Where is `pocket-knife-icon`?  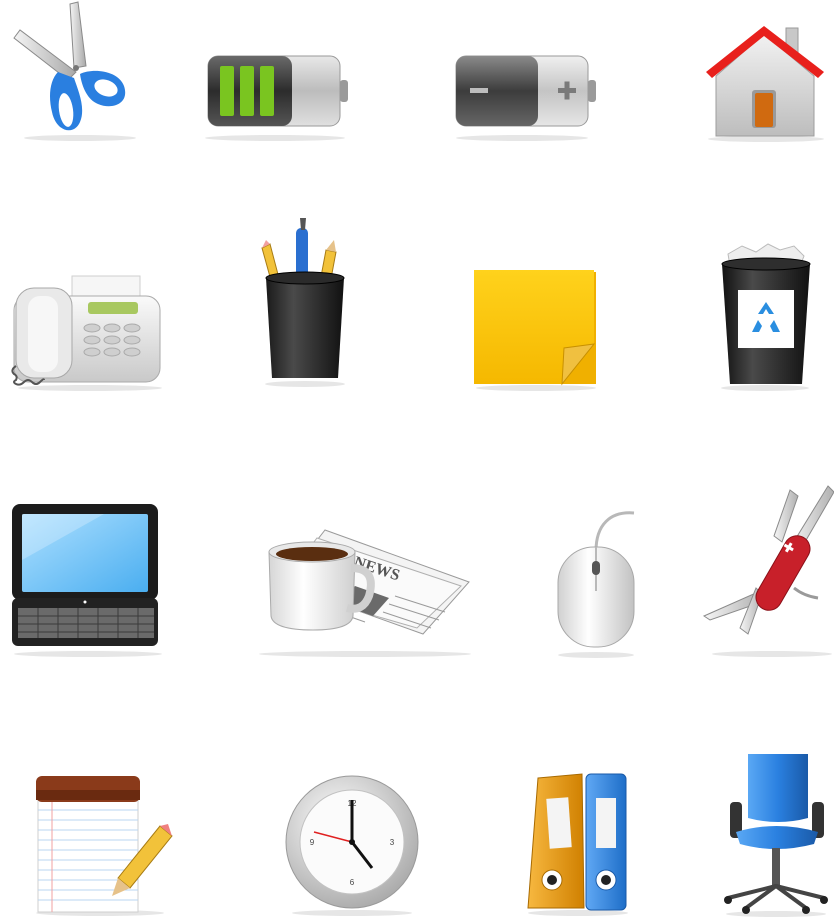 pocket-knife-icon is located at coordinates (767, 572).